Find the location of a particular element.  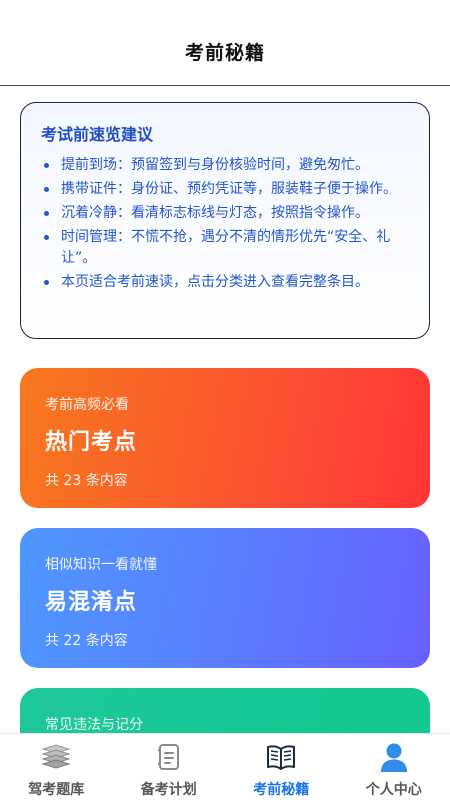

tips-title: 考试前速览建议 is located at coordinates (97, 134).